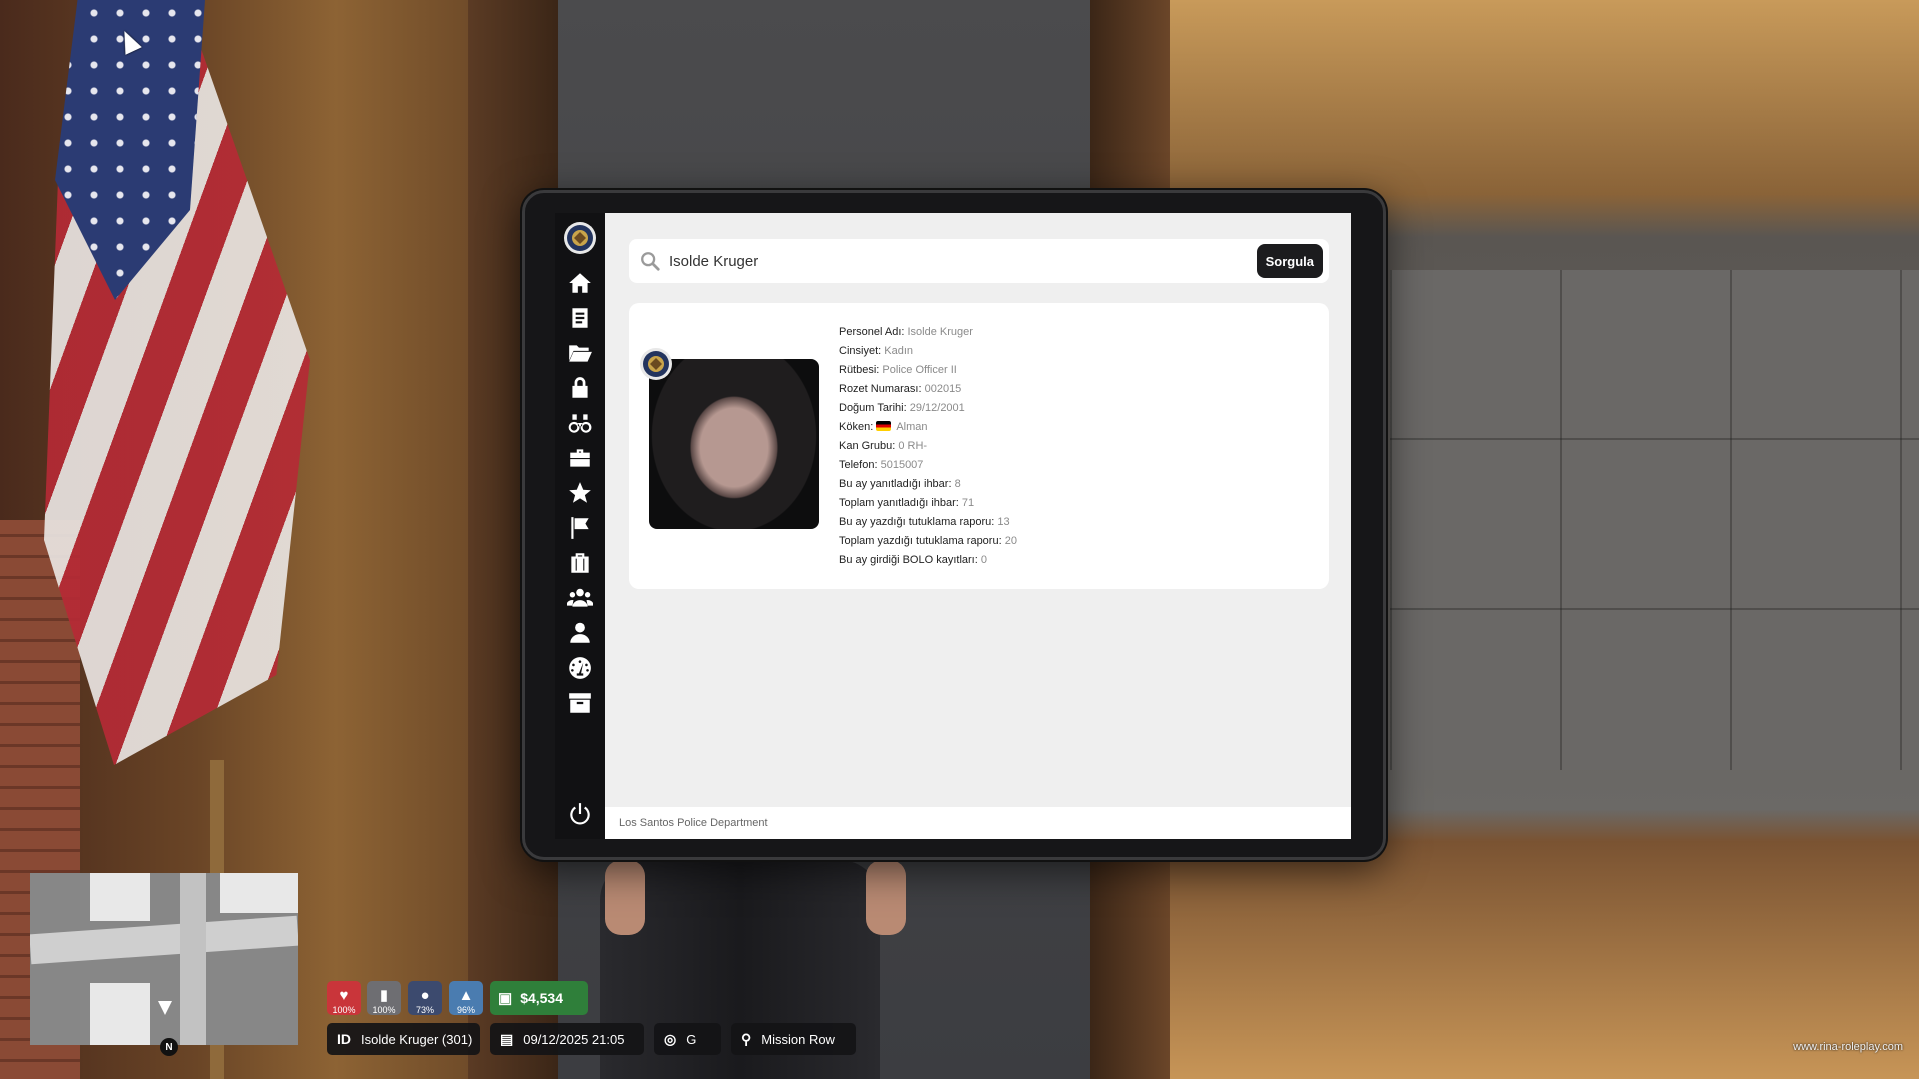  I want to click on heart-icon: ♥, so click(344, 995).